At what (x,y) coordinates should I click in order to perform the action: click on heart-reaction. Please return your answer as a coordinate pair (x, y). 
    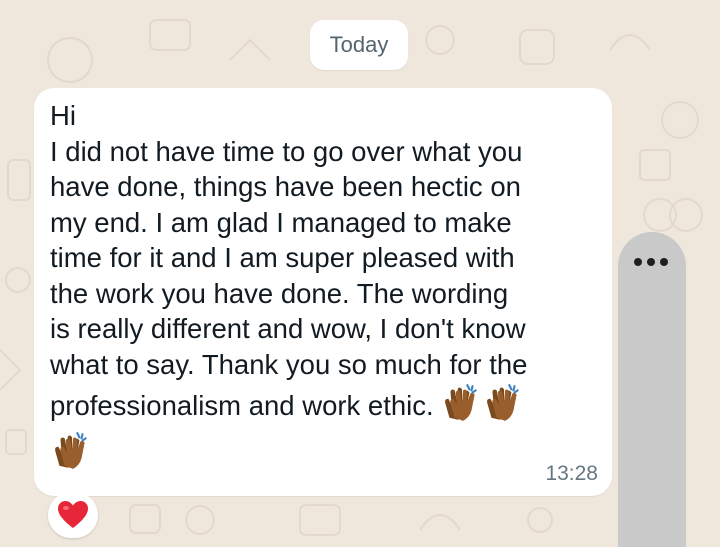
    Looking at the image, I should click on (73, 515).